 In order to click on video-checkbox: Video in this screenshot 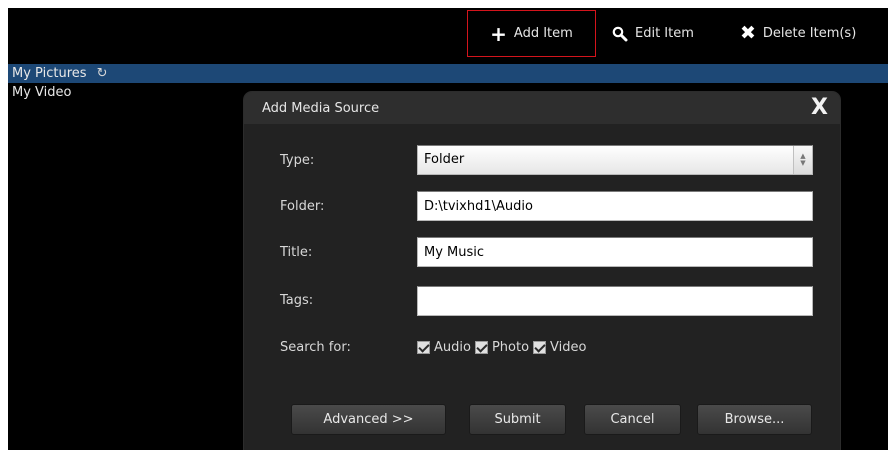, I will do `click(559, 347)`.